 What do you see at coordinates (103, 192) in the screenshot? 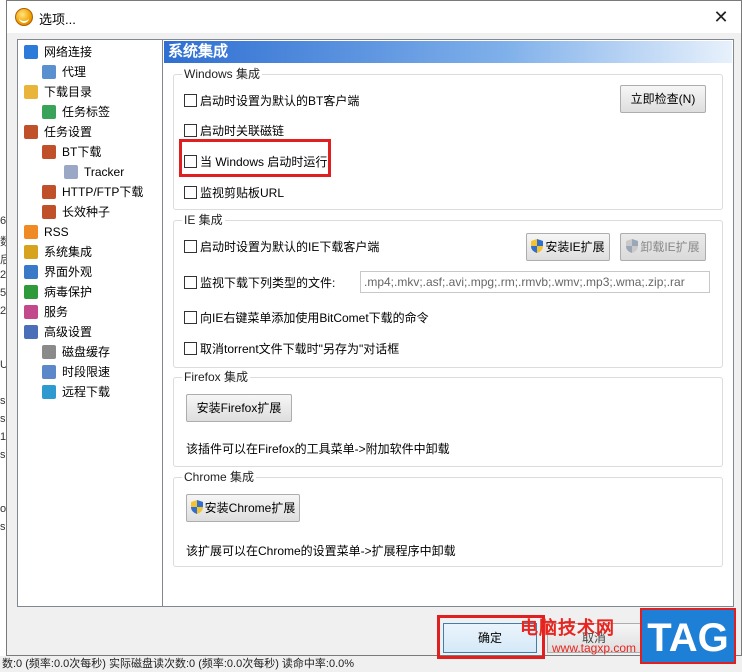
I see `tree-item-label: HTTP/FTP下载` at bounding box center [103, 192].